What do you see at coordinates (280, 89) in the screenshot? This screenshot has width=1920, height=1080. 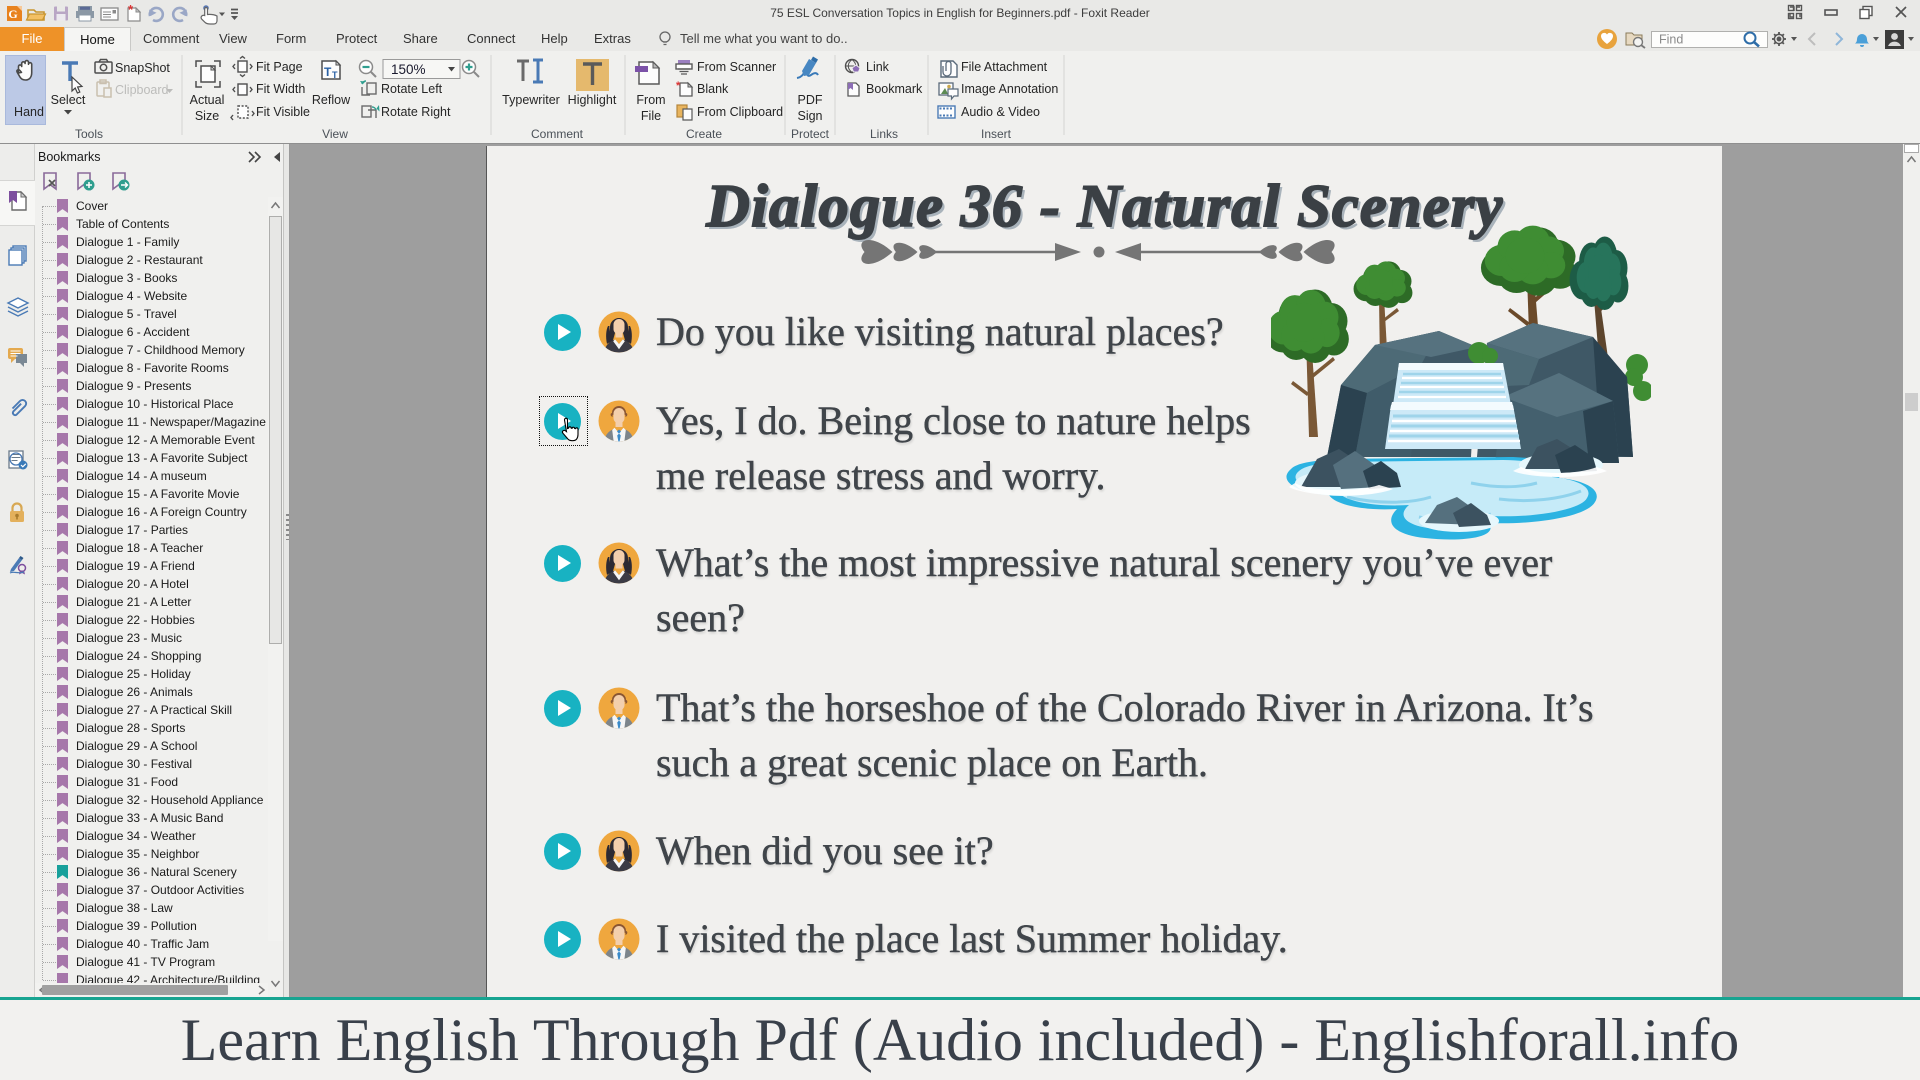 I see `svg-text: Fit Width` at bounding box center [280, 89].